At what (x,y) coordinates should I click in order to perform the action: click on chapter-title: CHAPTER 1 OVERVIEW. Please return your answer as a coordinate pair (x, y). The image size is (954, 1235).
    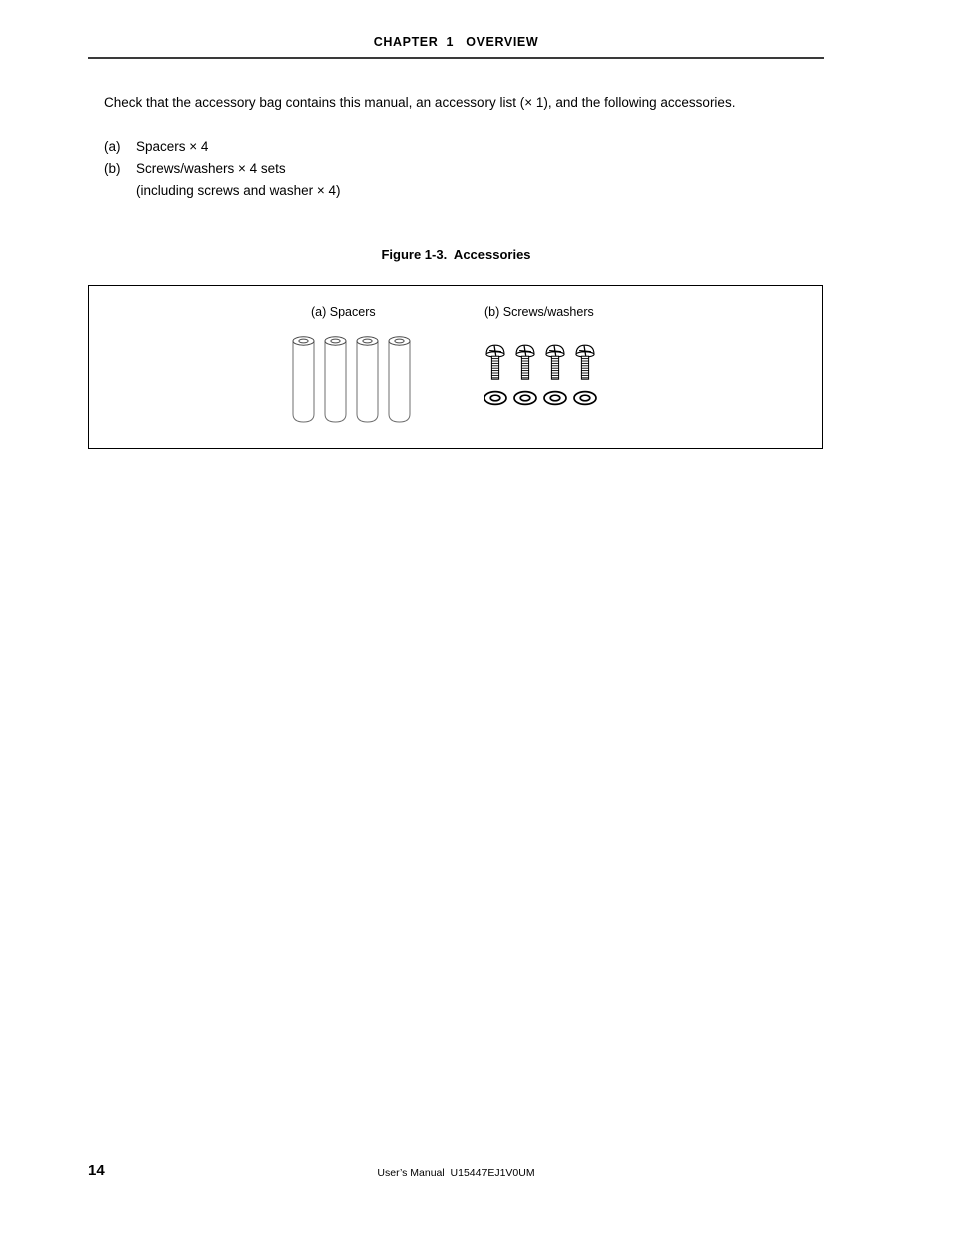
    Looking at the image, I should click on (456, 42).